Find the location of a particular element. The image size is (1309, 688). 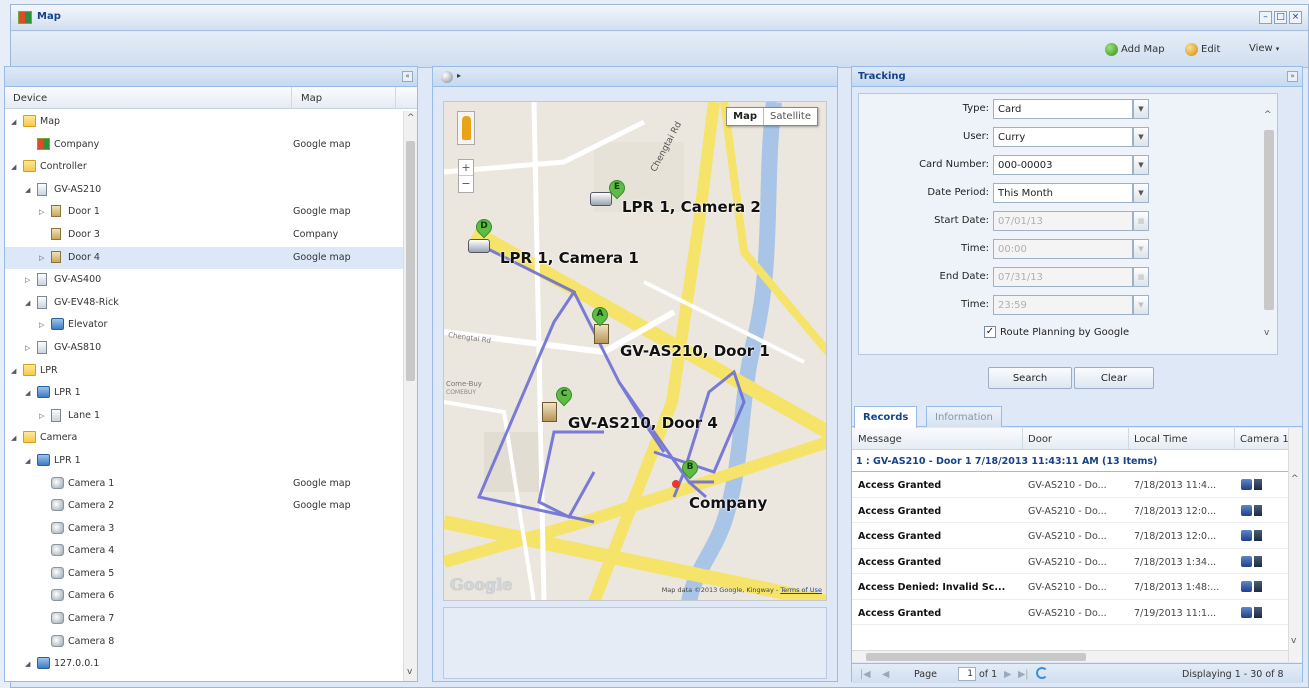

terms-of-use-link: Terms of Use is located at coordinates (801, 590).